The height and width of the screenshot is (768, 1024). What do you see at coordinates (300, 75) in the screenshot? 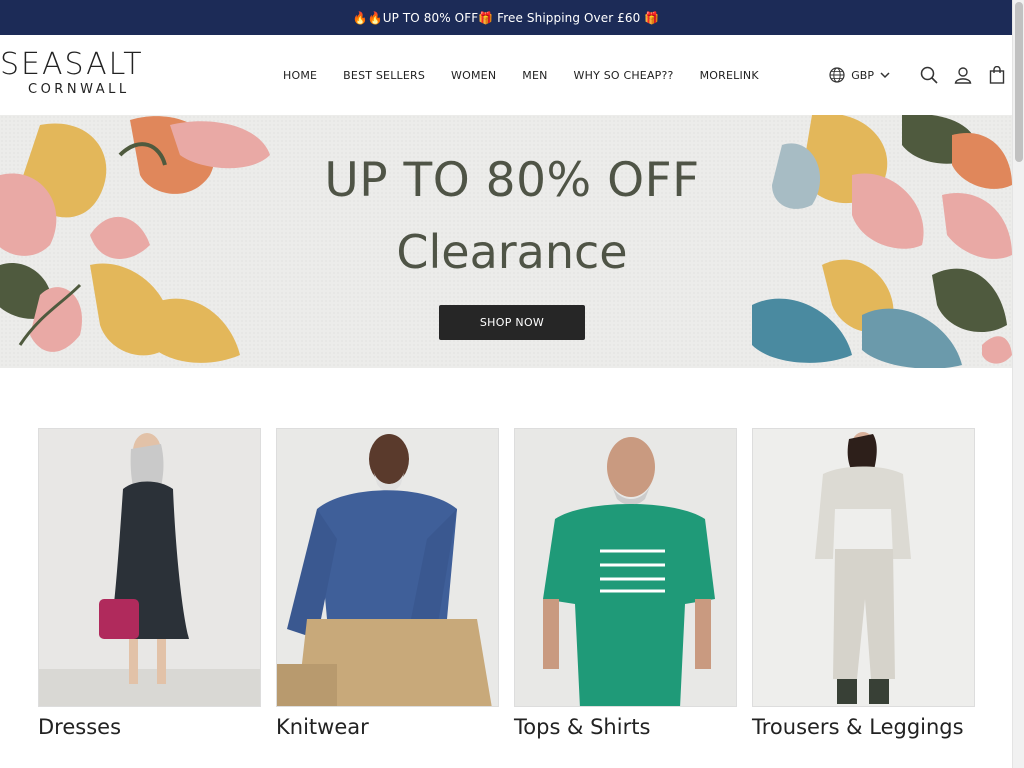
I see `nav-home: HOME` at bounding box center [300, 75].